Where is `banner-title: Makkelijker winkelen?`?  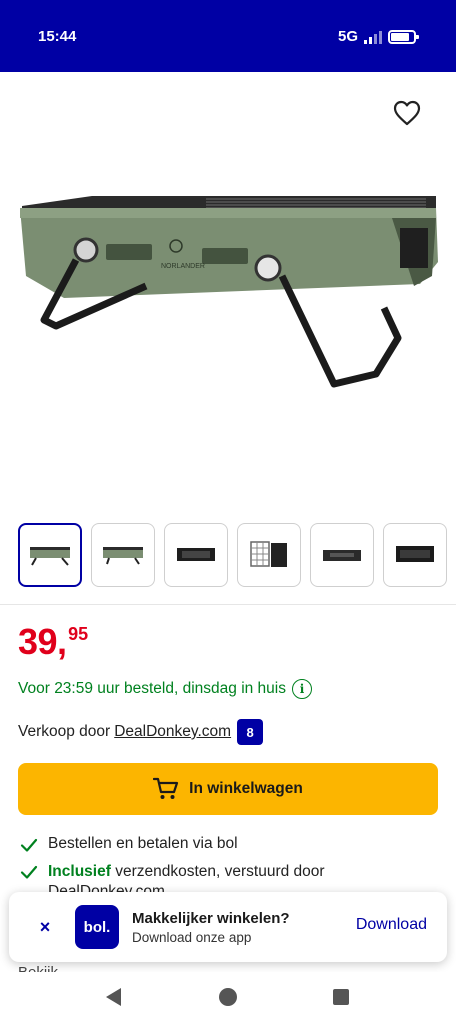
banner-title: Makkelijker winkelen? is located at coordinates (211, 918).